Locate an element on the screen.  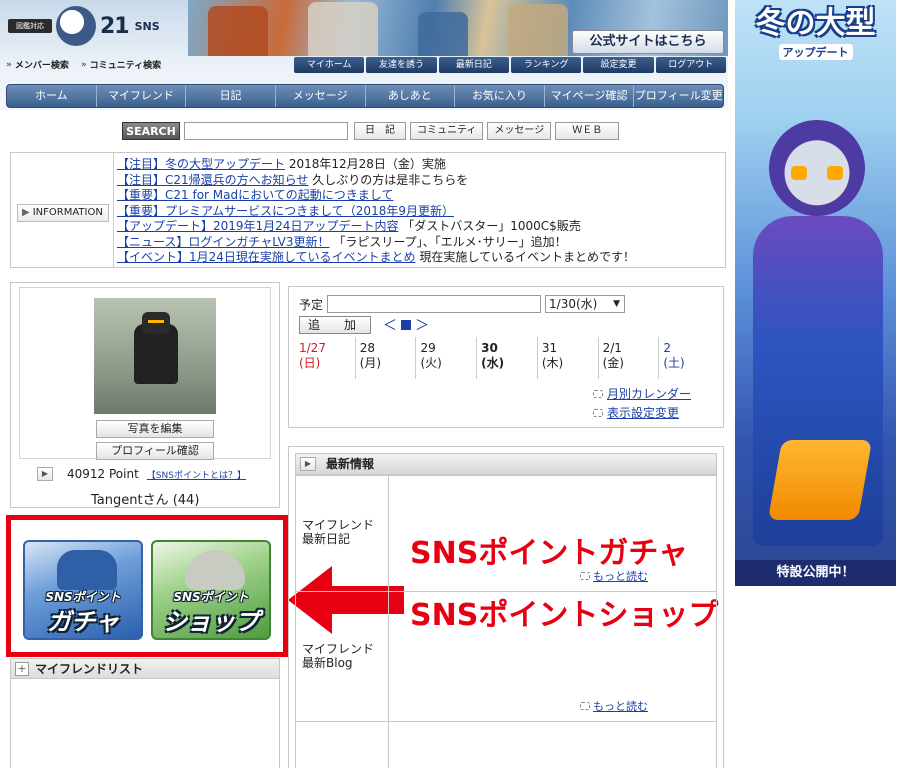
robot-avatar-head is located at coordinates (156, 323).